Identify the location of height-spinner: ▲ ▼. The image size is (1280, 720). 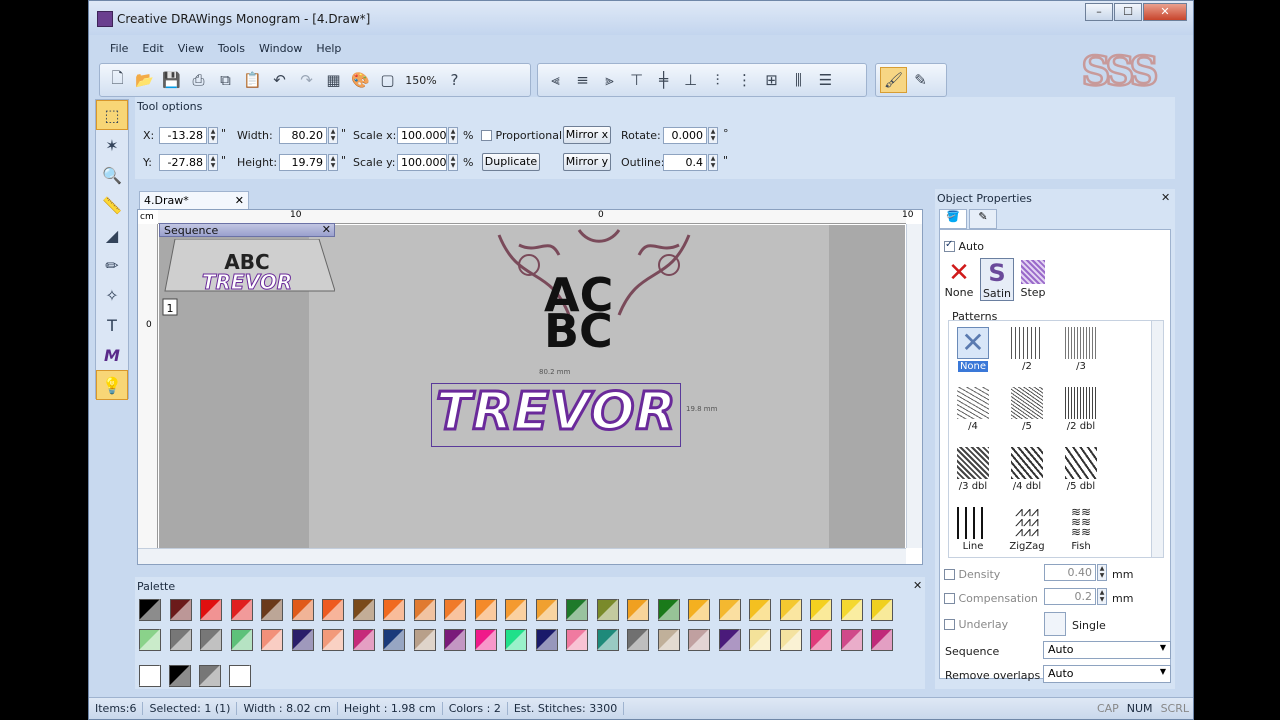
(333, 162).